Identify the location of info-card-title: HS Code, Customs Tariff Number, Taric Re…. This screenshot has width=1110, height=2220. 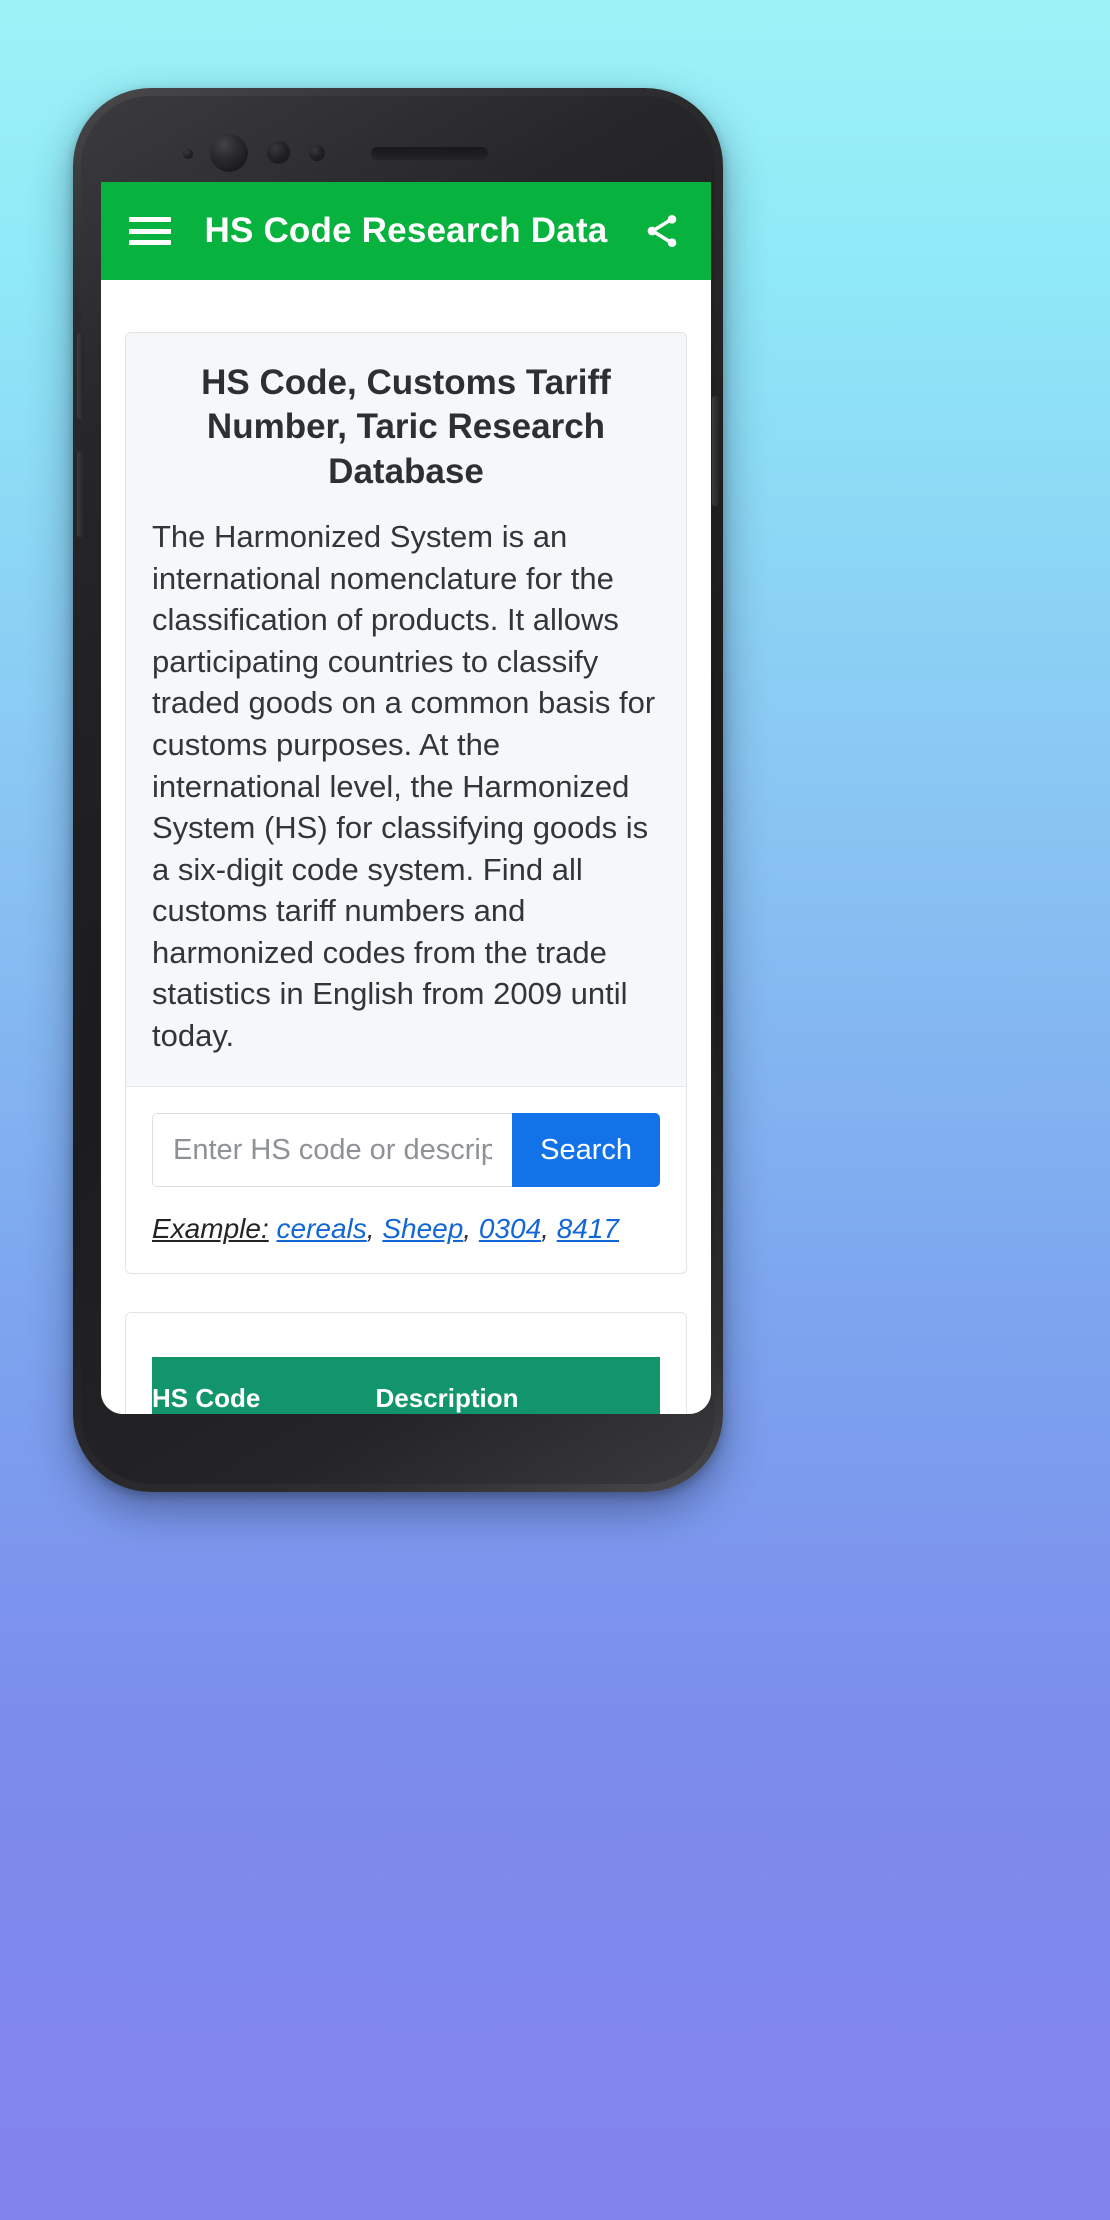
(406, 427).